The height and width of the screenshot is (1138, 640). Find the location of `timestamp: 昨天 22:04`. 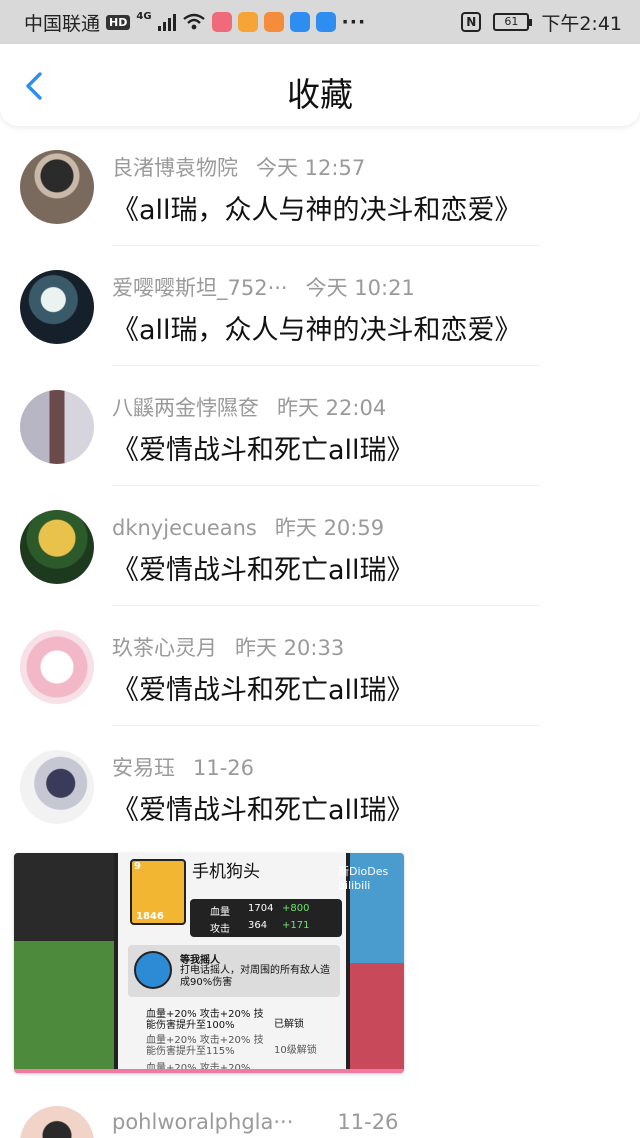

timestamp: 昨天 22:04 is located at coordinates (332, 408).